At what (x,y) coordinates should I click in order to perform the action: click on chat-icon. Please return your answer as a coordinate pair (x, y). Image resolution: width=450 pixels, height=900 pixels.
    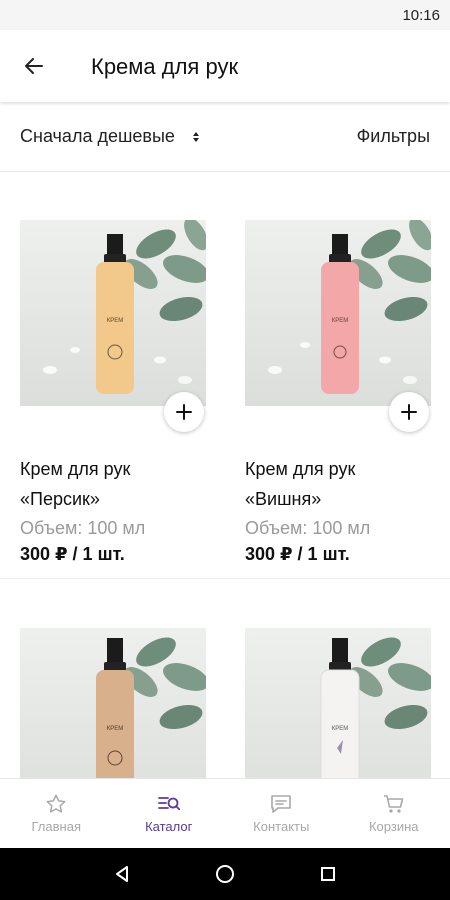
    Looking at the image, I should click on (281, 804).